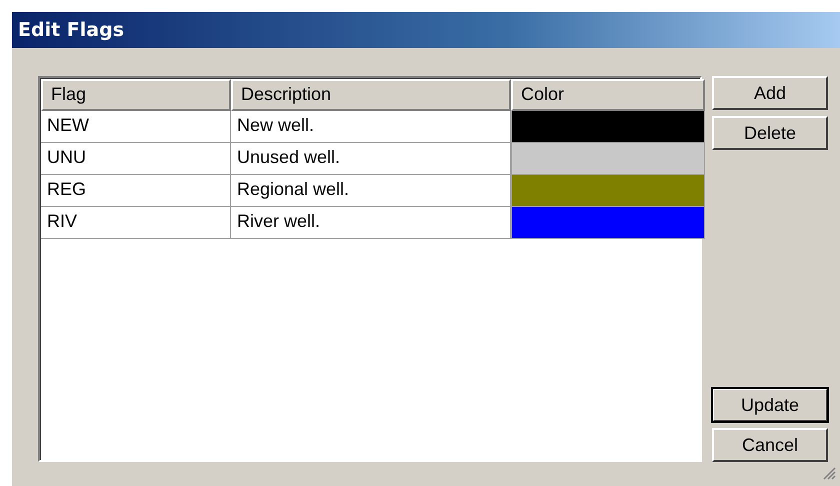  What do you see at coordinates (829, 473) in the screenshot?
I see `resize-grip-icon` at bounding box center [829, 473].